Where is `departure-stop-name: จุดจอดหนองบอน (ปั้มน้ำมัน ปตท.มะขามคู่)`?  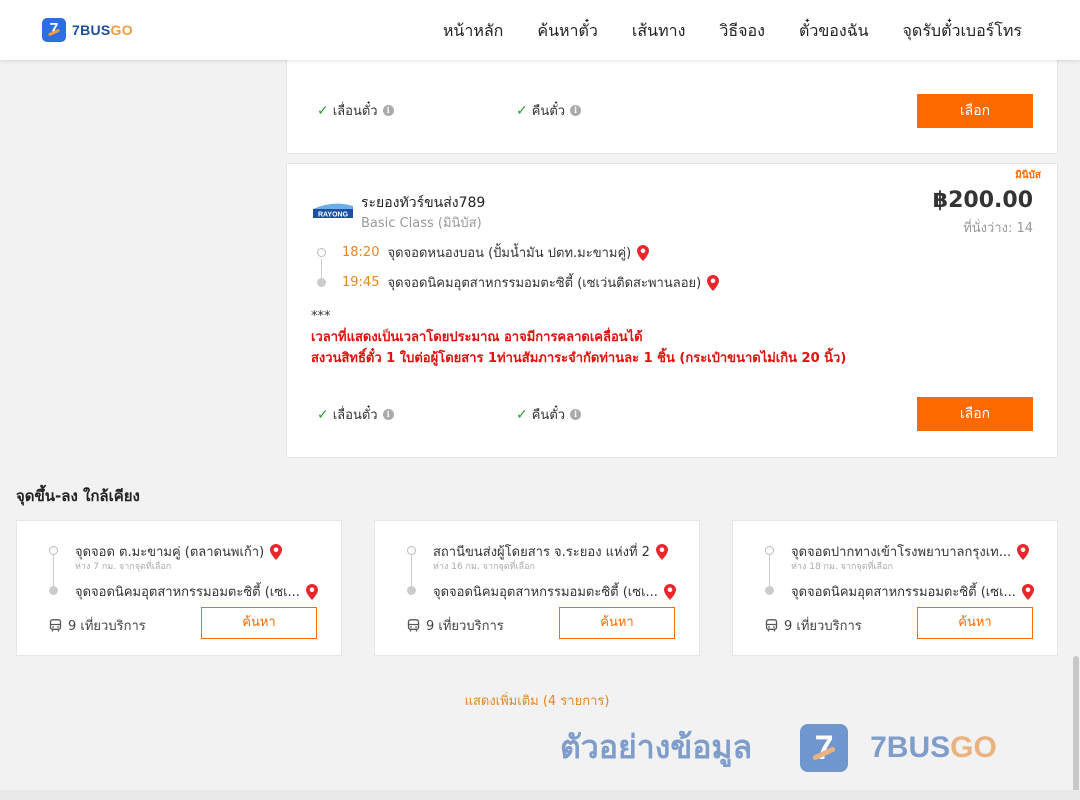 departure-stop-name: จุดจอดหนองบอน (ปั้มน้ำมัน ปตท.มะขามคู่) is located at coordinates (509, 253).